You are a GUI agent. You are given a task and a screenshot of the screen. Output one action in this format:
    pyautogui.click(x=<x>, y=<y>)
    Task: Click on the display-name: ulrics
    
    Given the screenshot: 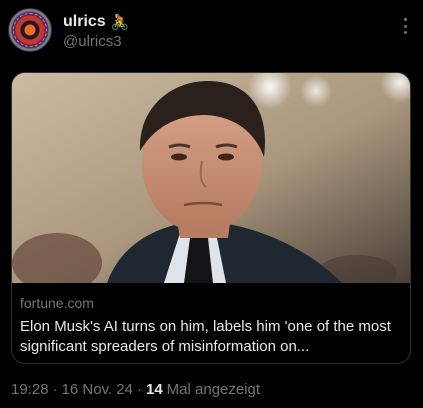 What is the action you would take?
    pyautogui.click(x=84, y=22)
    